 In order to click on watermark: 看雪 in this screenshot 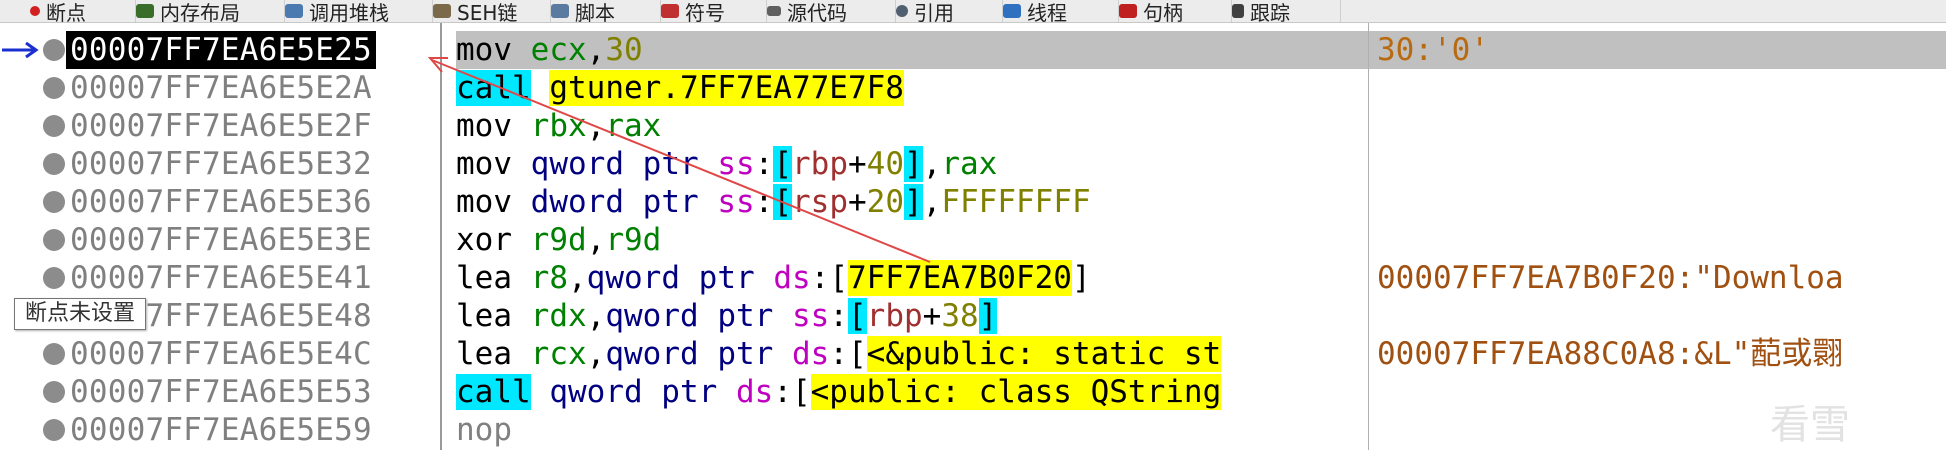, I will do `click(1810, 425)`.